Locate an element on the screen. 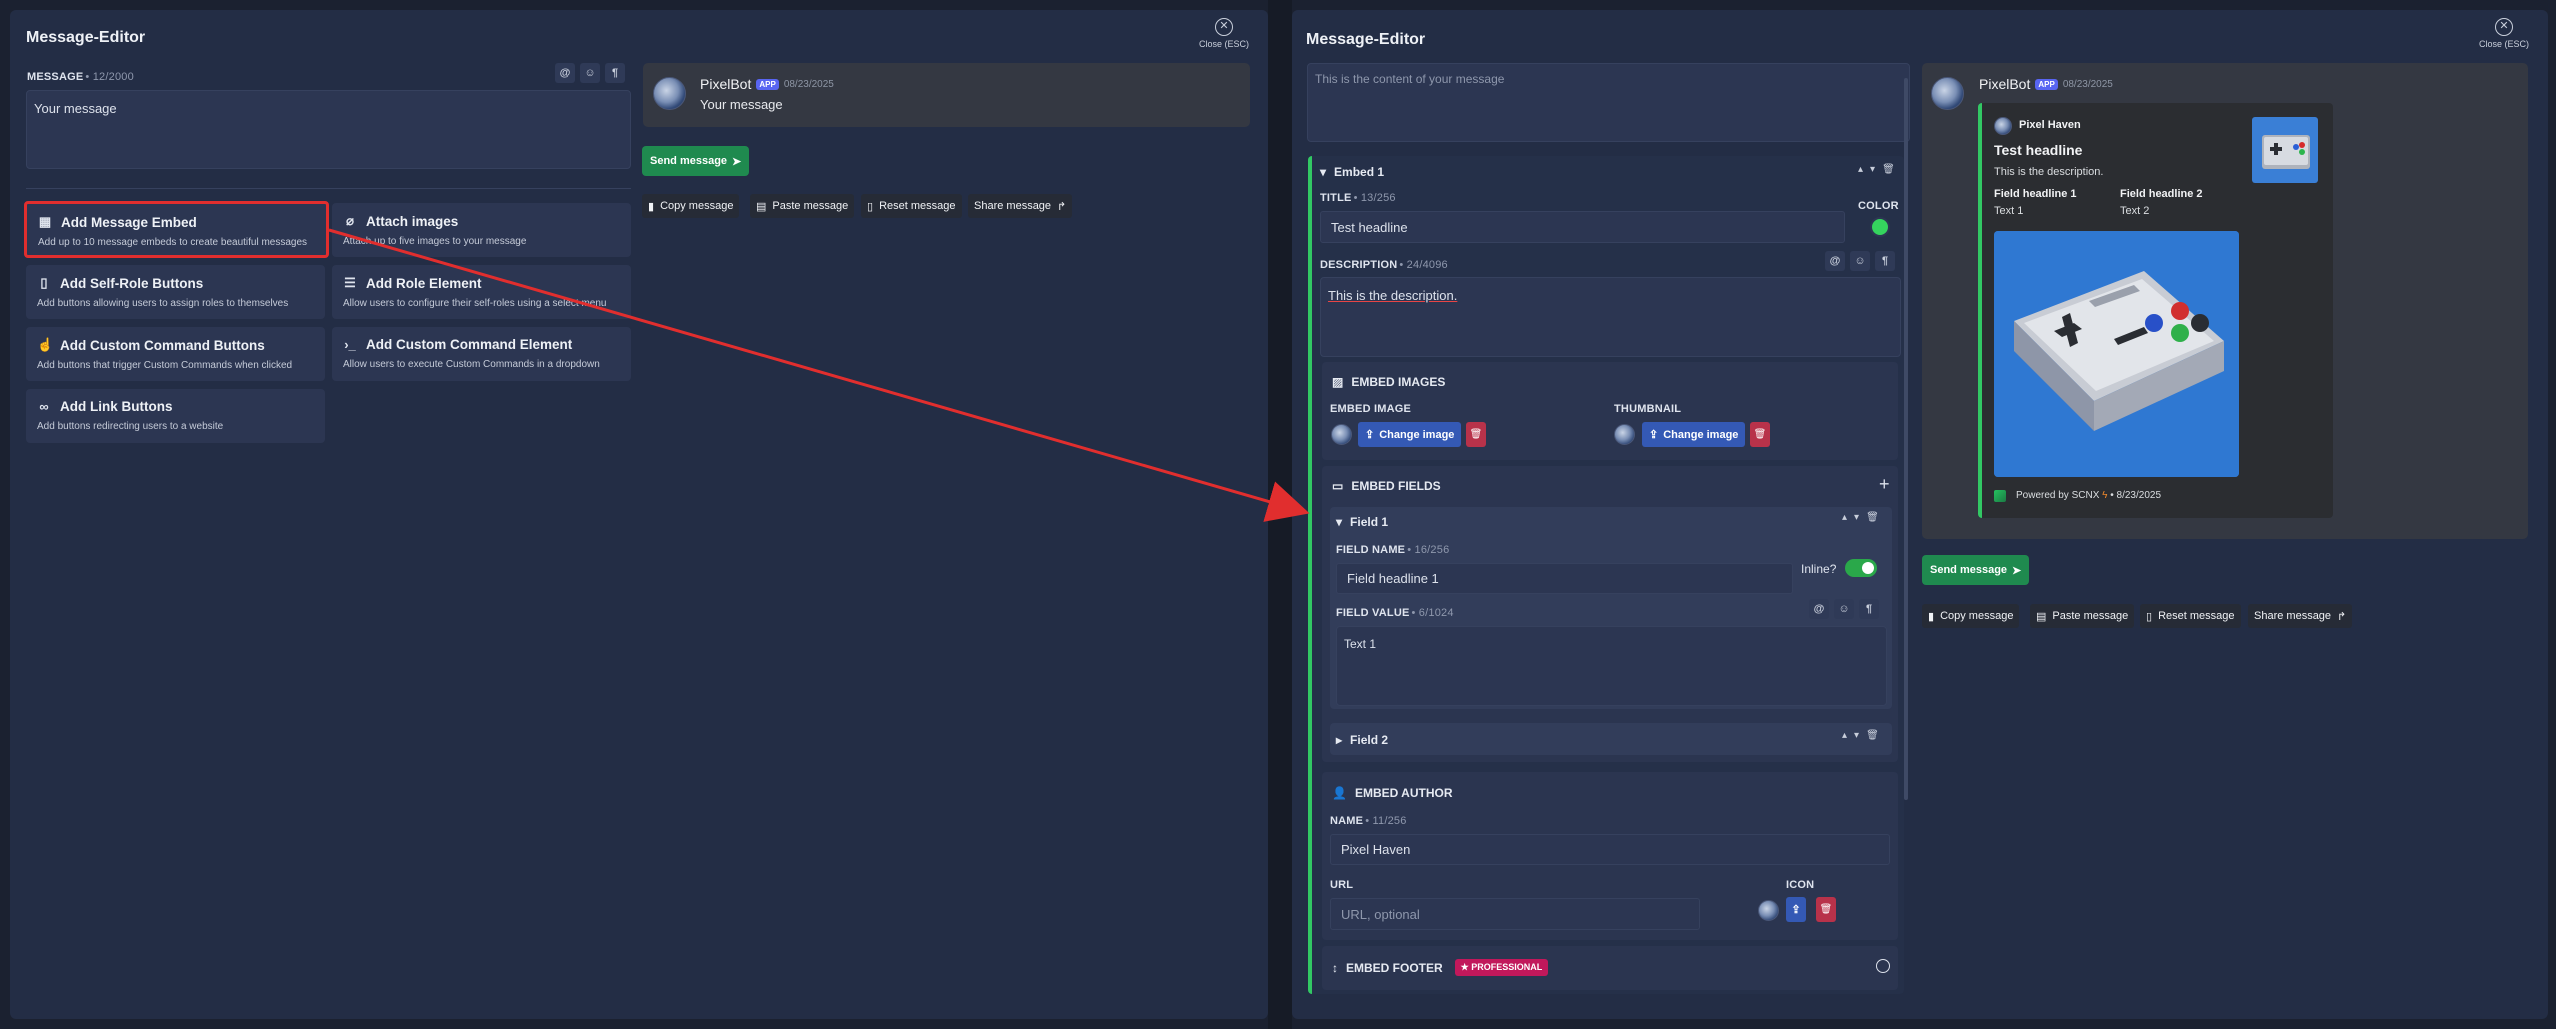  add-field-icon: + is located at coordinates (1884, 484).